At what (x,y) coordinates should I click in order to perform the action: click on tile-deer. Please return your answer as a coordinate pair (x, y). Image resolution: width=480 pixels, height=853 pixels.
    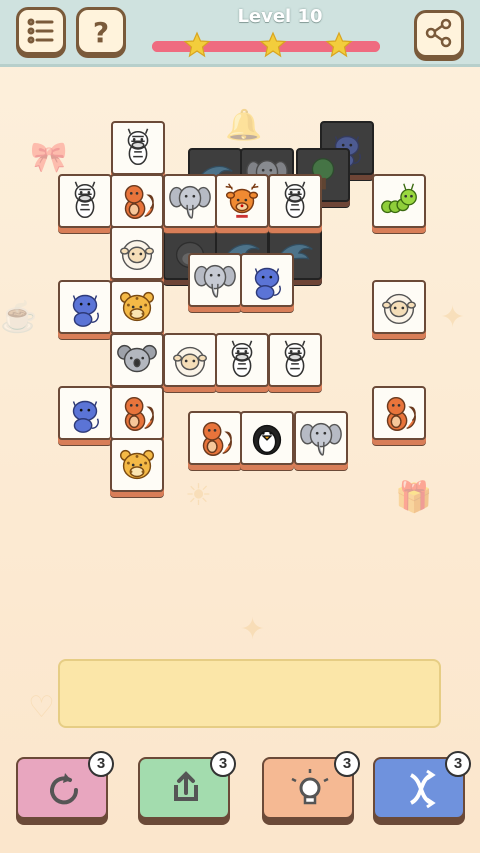
    Looking at the image, I should click on (242, 201).